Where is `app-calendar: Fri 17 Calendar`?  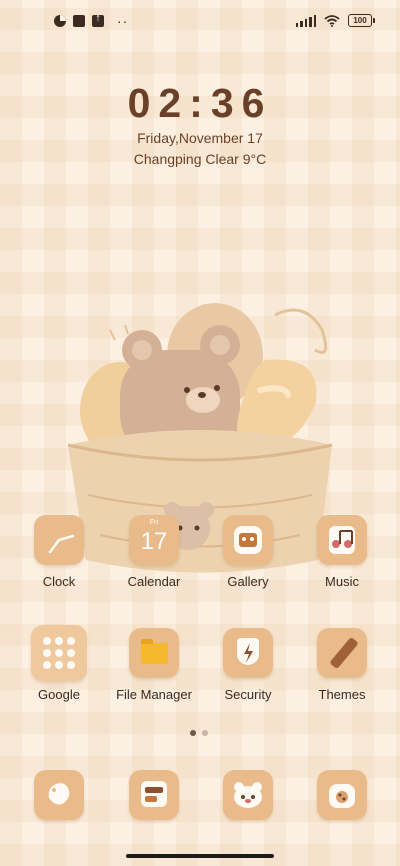 app-calendar: Fri 17 Calendar is located at coordinates (154, 552).